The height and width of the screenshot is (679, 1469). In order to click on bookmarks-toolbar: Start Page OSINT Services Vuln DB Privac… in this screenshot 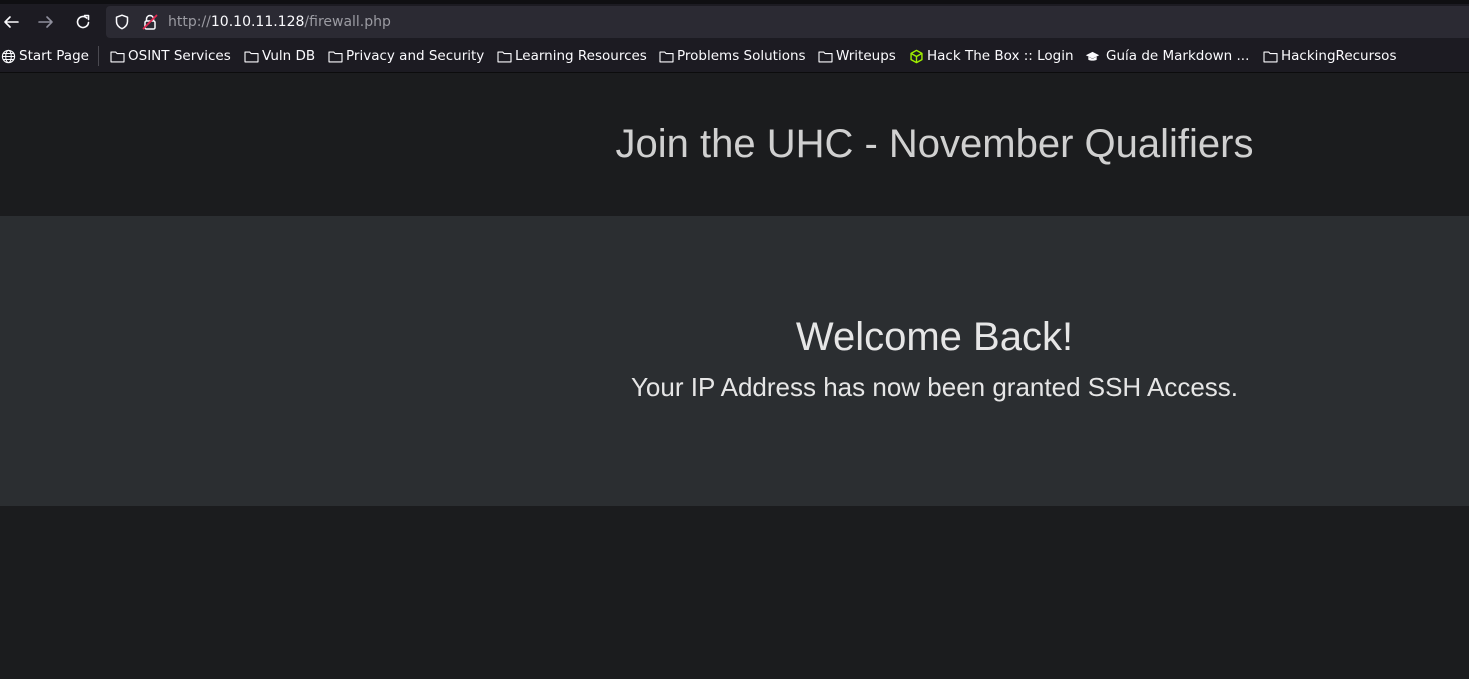, I will do `click(734, 56)`.